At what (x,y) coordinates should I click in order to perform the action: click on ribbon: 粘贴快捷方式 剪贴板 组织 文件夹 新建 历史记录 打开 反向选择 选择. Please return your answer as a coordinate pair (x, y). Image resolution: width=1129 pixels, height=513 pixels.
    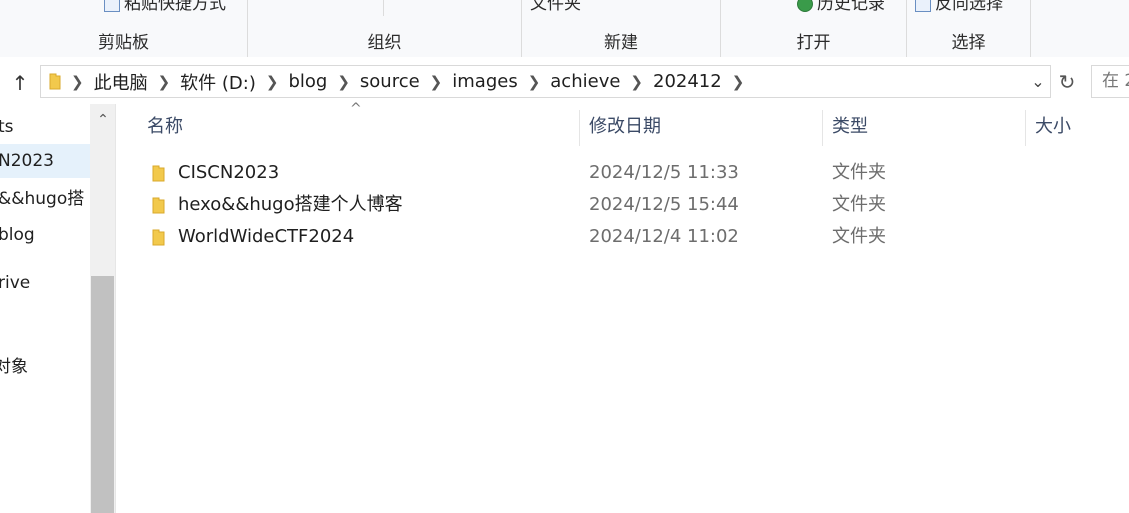
    Looking at the image, I should click on (564, 29).